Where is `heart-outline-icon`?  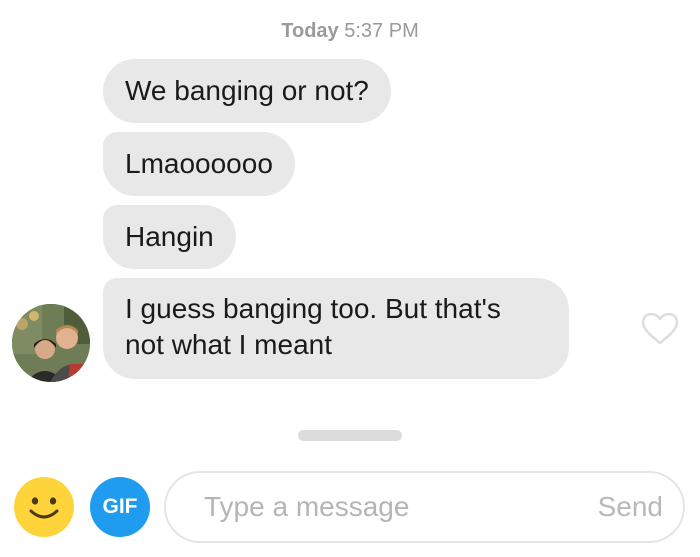
heart-outline-icon is located at coordinates (660, 329).